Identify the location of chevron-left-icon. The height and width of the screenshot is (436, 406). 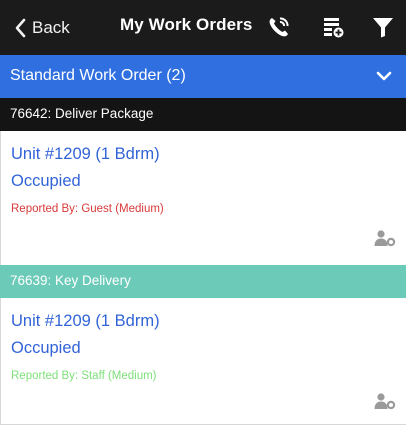
(20, 28).